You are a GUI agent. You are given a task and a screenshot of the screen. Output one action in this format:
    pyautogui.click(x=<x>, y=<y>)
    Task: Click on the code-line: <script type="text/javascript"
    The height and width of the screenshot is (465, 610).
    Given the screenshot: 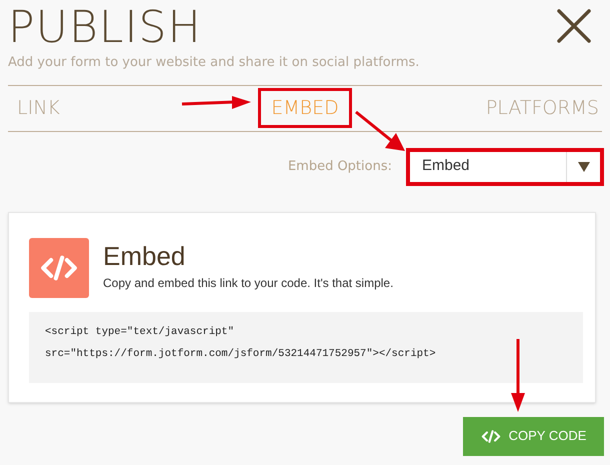 What is the action you would take?
    pyautogui.click(x=140, y=332)
    